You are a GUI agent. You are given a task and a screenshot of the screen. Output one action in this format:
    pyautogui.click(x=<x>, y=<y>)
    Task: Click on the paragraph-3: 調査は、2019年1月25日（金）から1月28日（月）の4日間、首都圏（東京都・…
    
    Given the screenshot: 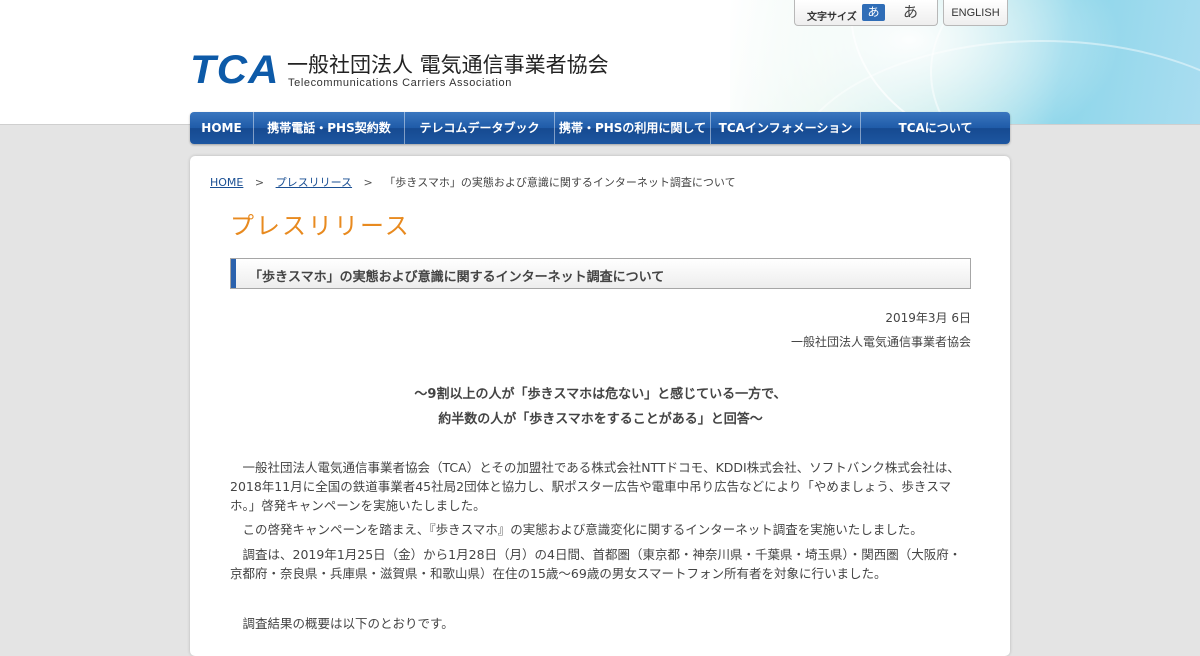 What is the action you would take?
    pyautogui.click(x=596, y=564)
    